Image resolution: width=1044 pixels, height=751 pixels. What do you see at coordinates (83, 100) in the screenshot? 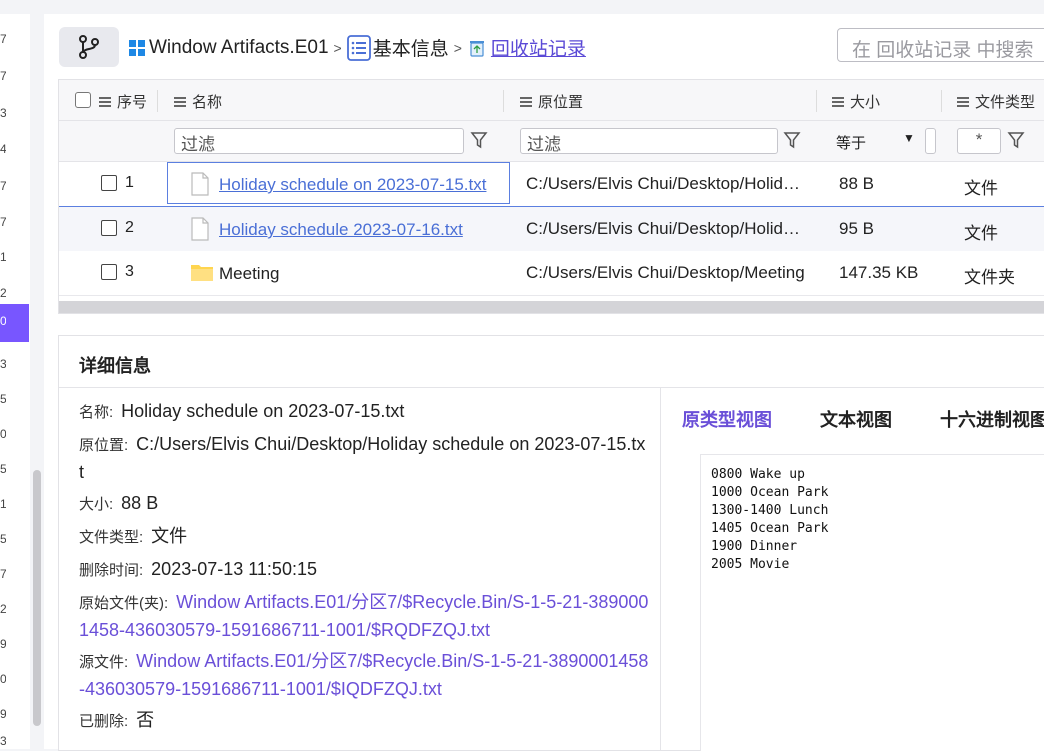
I see `select-all-checkbox` at bounding box center [83, 100].